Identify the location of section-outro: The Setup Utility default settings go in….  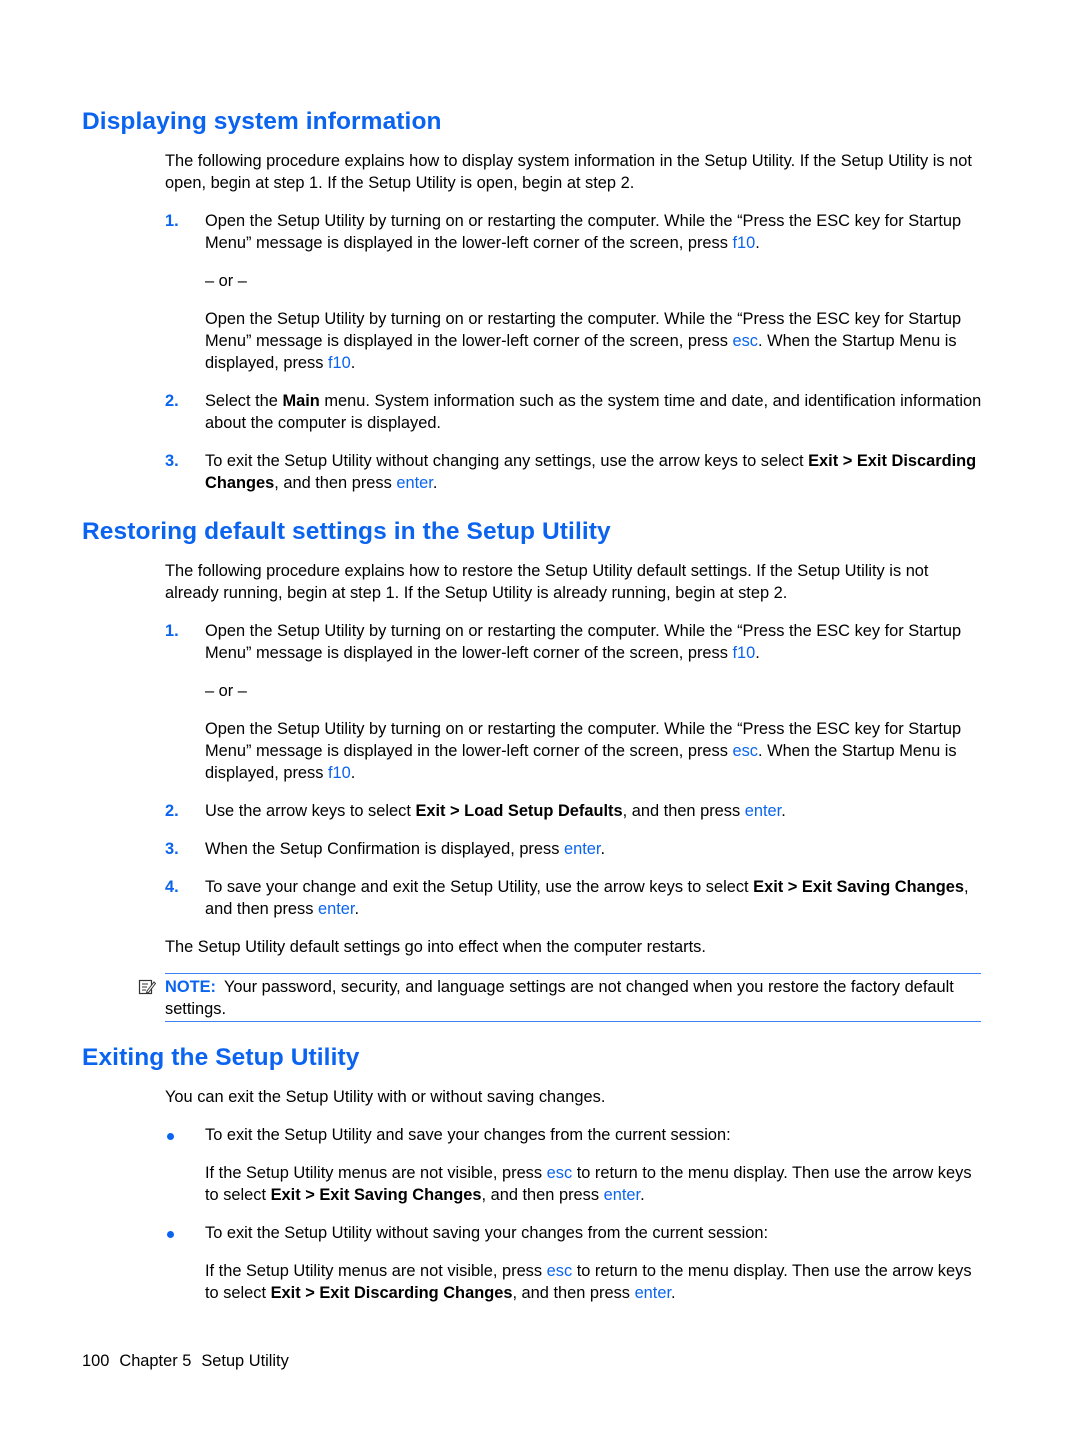
(435, 947).